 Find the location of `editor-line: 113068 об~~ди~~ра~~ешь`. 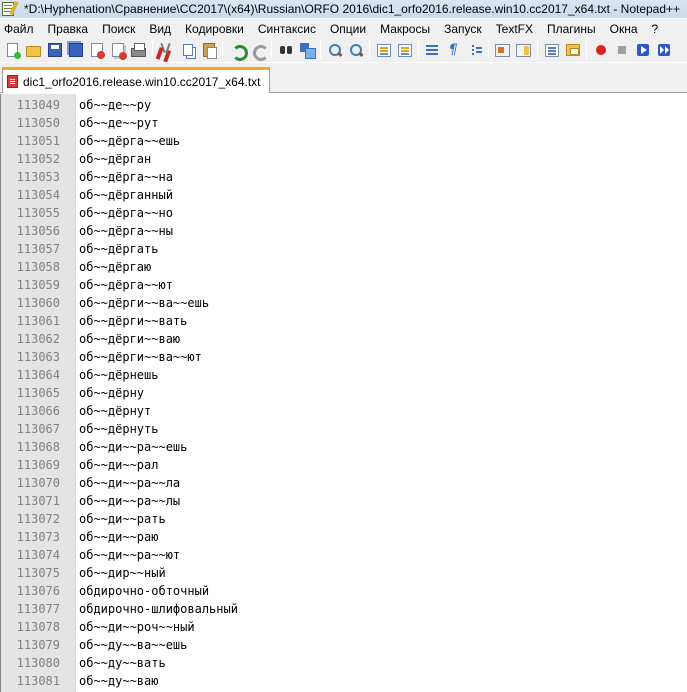

editor-line: 113068 об~~ди~~ра~~ешь is located at coordinates (344, 447).